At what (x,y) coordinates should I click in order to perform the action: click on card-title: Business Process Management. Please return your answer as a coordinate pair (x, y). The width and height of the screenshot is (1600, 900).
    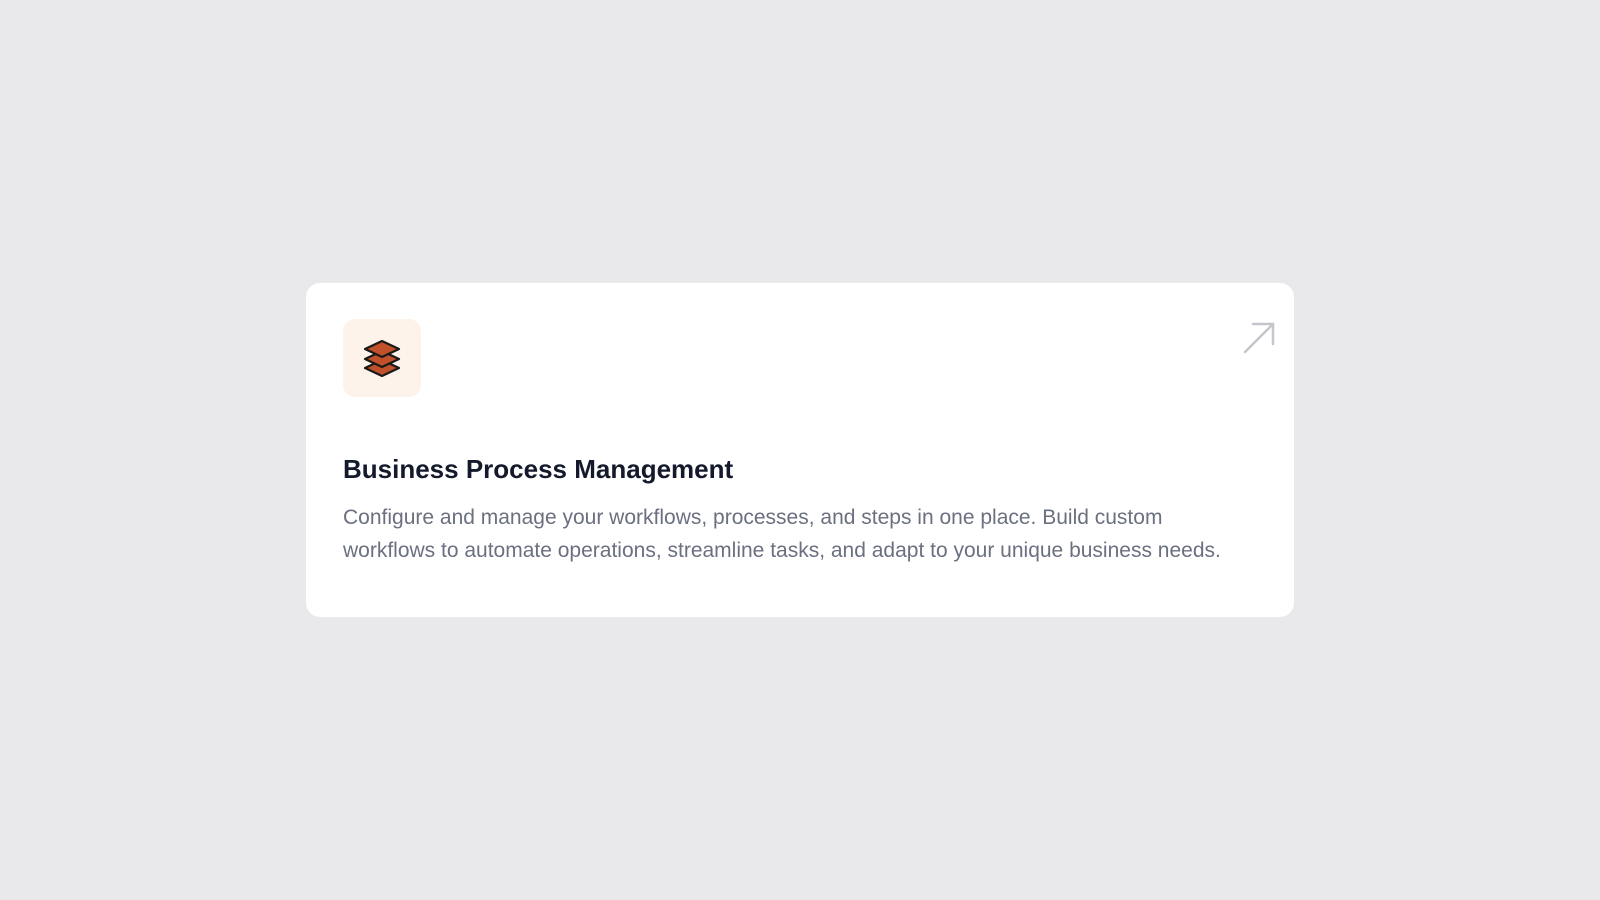
    Looking at the image, I should click on (538, 469).